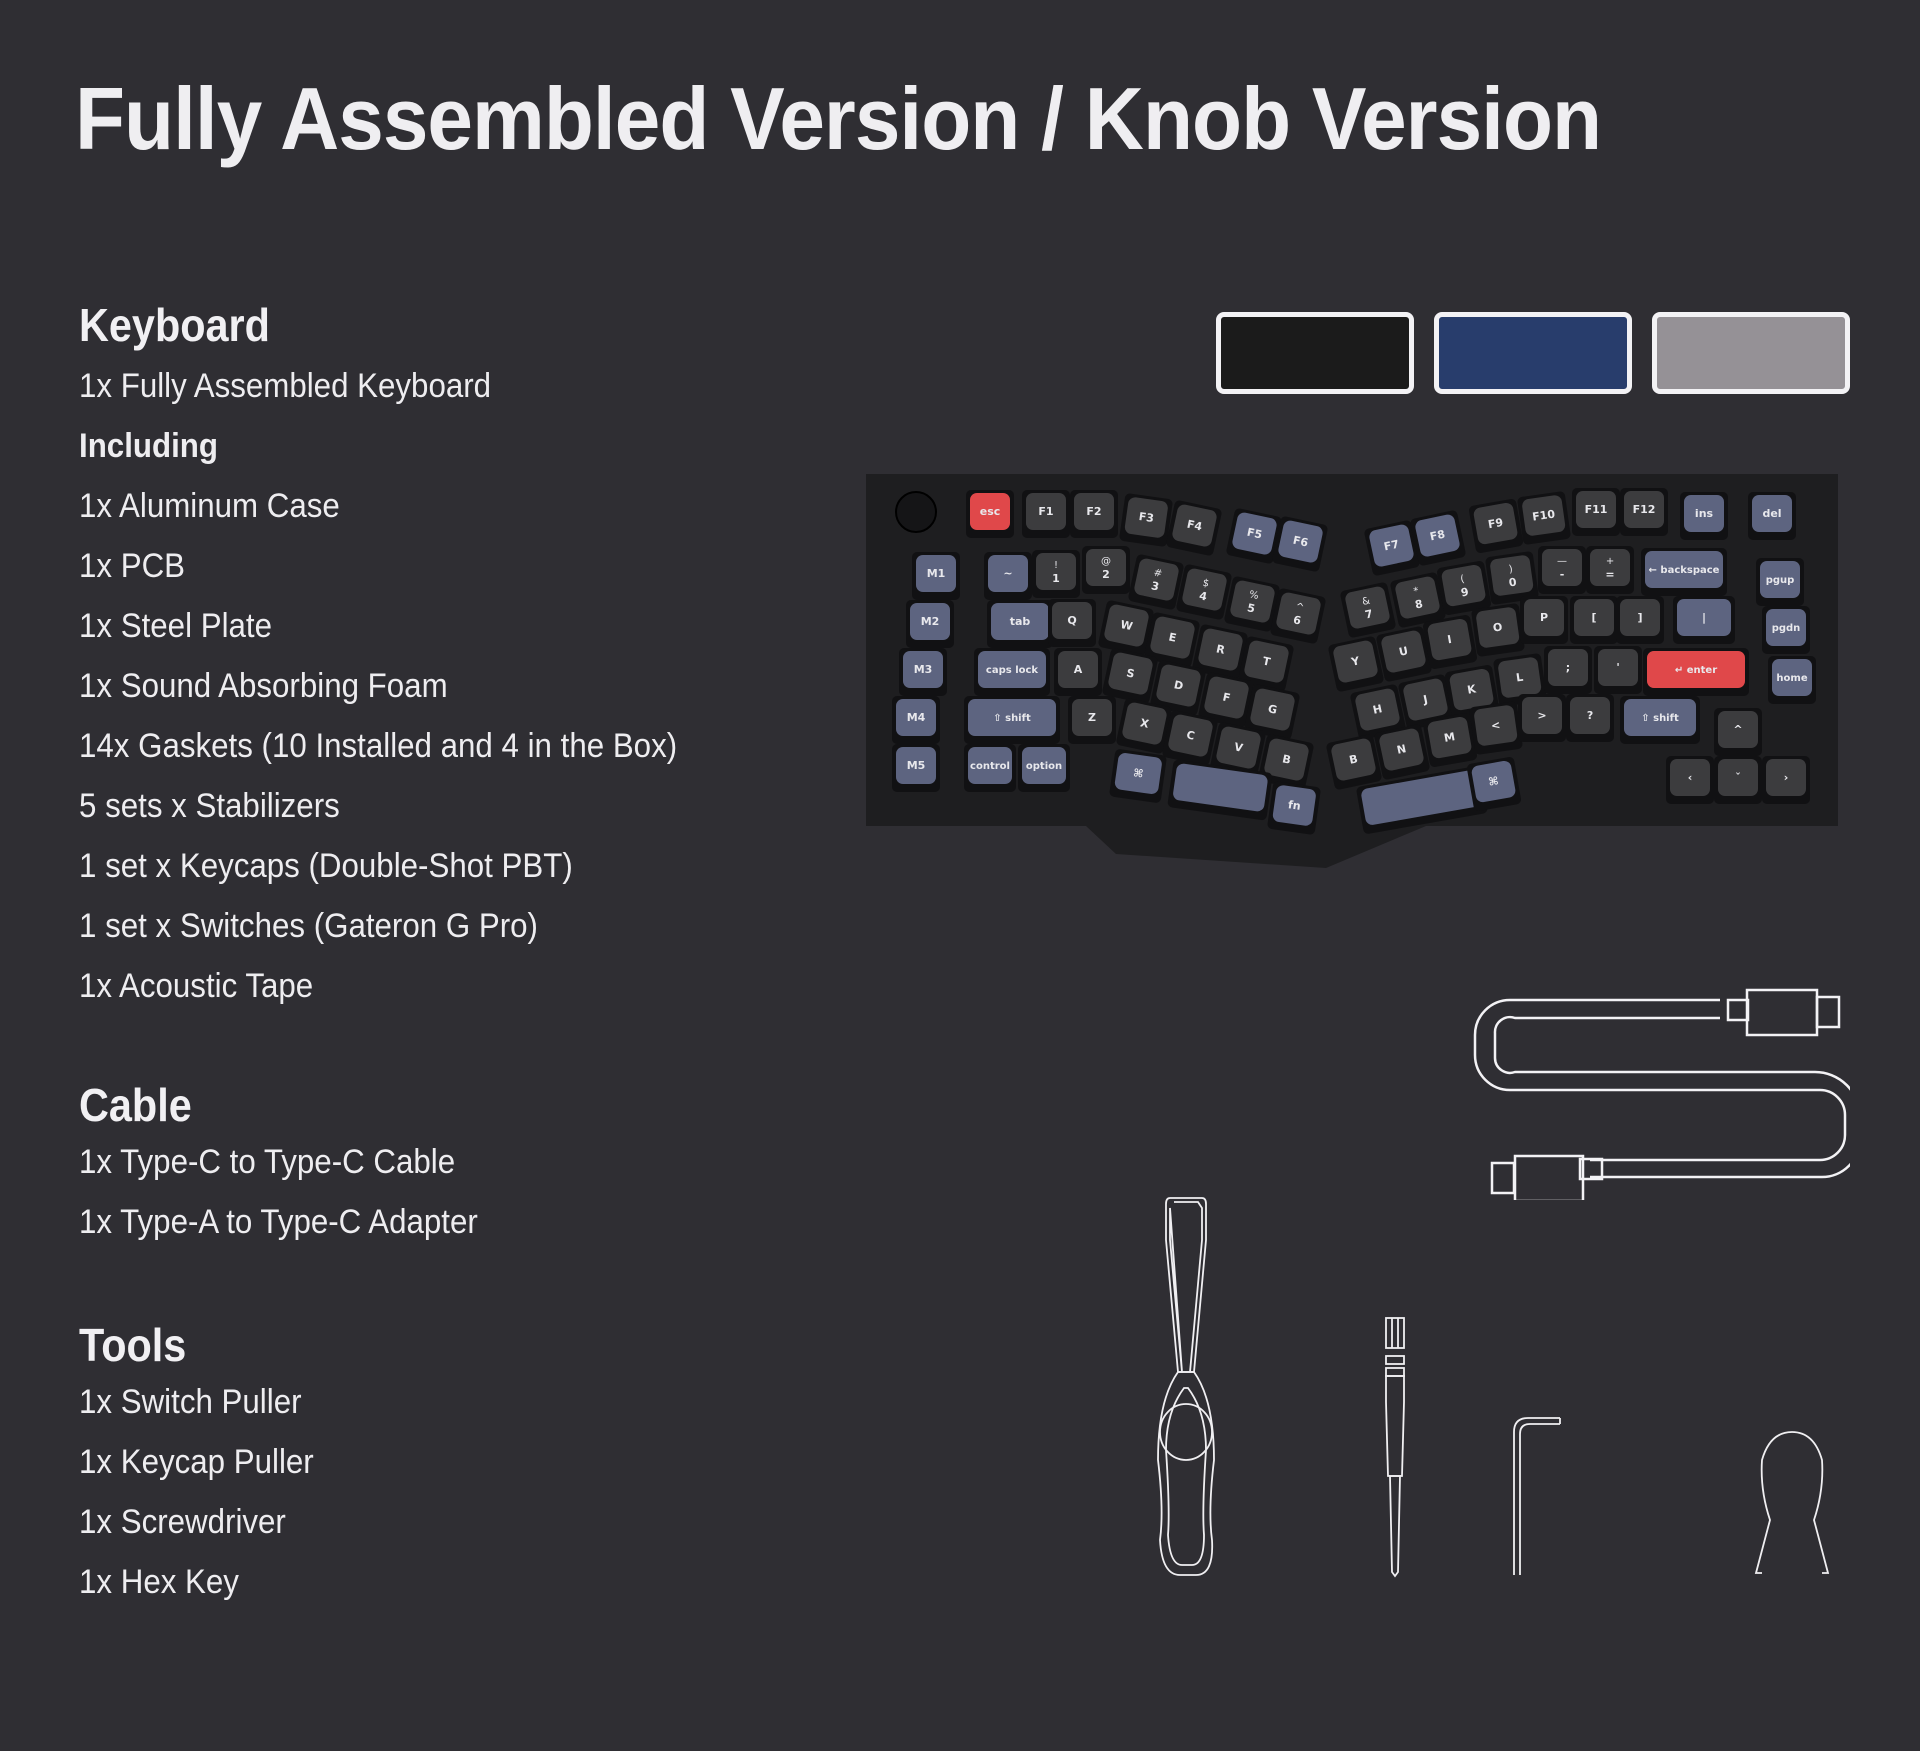  I want to click on key: ^, so click(1738, 732).